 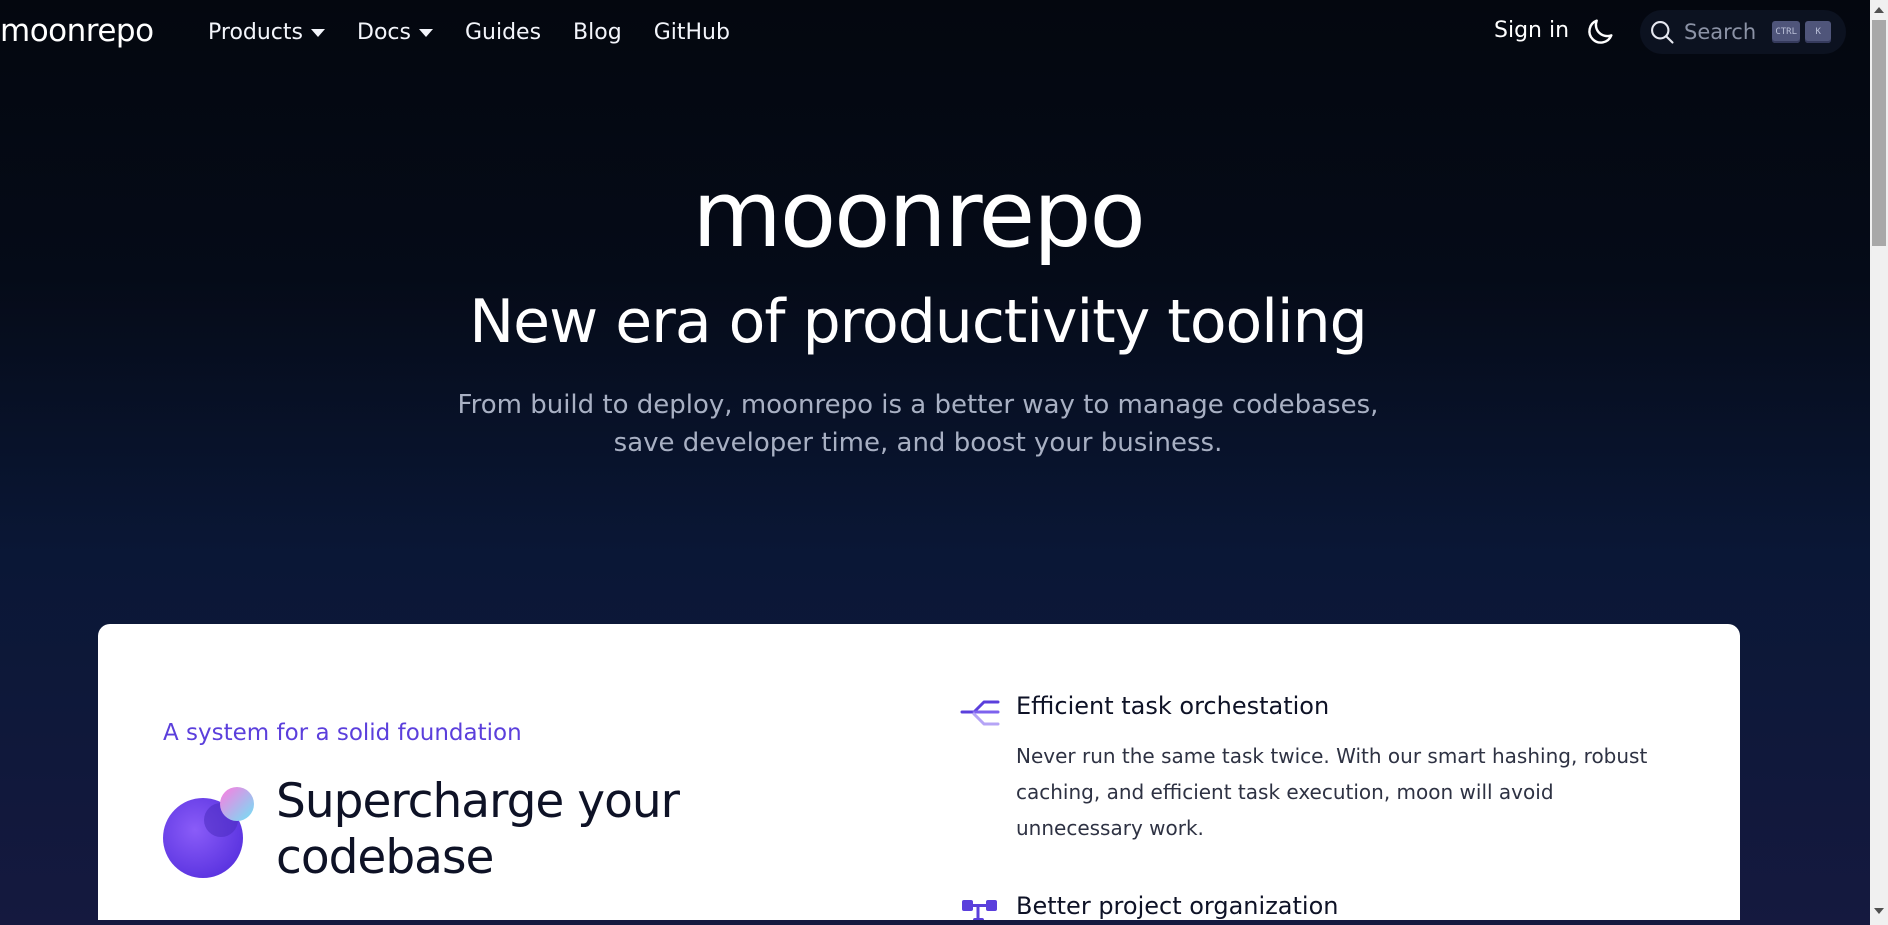 I want to click on theme-toggle-button, so click(x=1600, y=32).